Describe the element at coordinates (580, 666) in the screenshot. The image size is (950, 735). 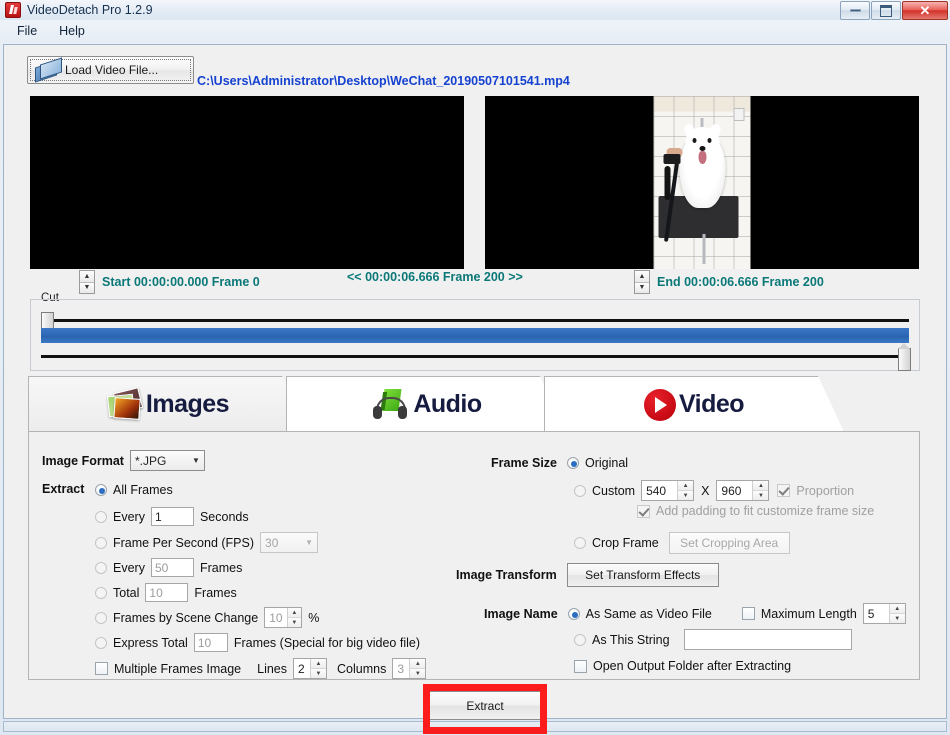
I see `checkbox-open-output-folder` at that location.